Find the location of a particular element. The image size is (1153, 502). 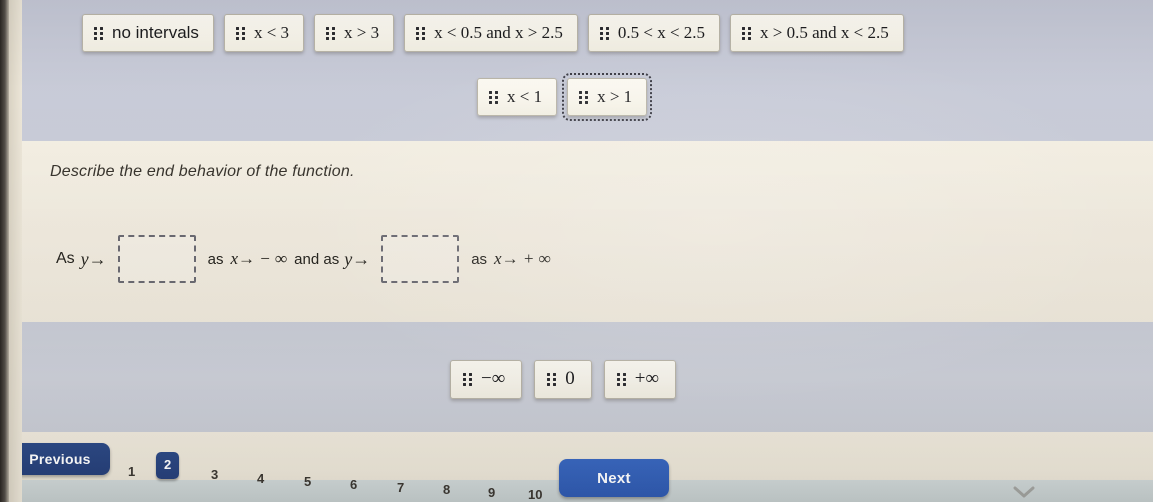

answer-tile-zero: 0 is located at coordinates (563, 379).